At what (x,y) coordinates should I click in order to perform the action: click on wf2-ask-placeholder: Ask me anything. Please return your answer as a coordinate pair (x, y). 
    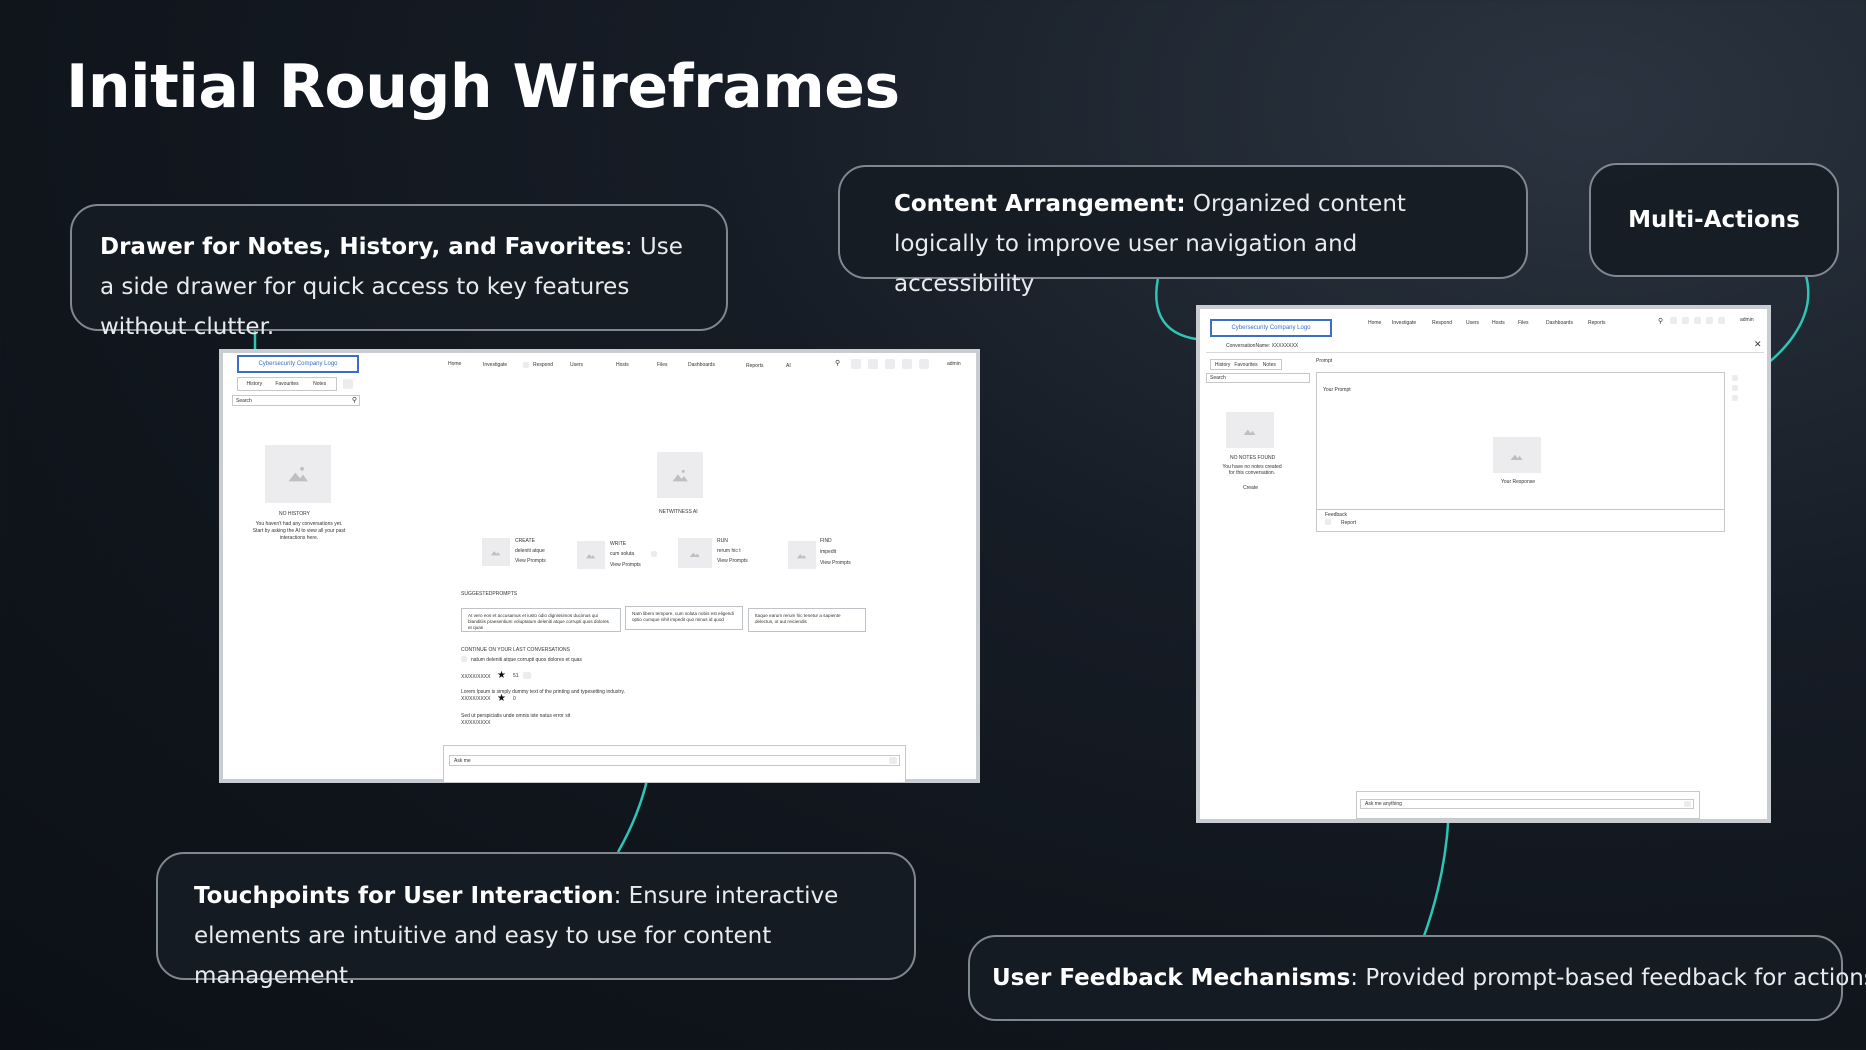
    Looking at the image, I should click on (1383, 804).